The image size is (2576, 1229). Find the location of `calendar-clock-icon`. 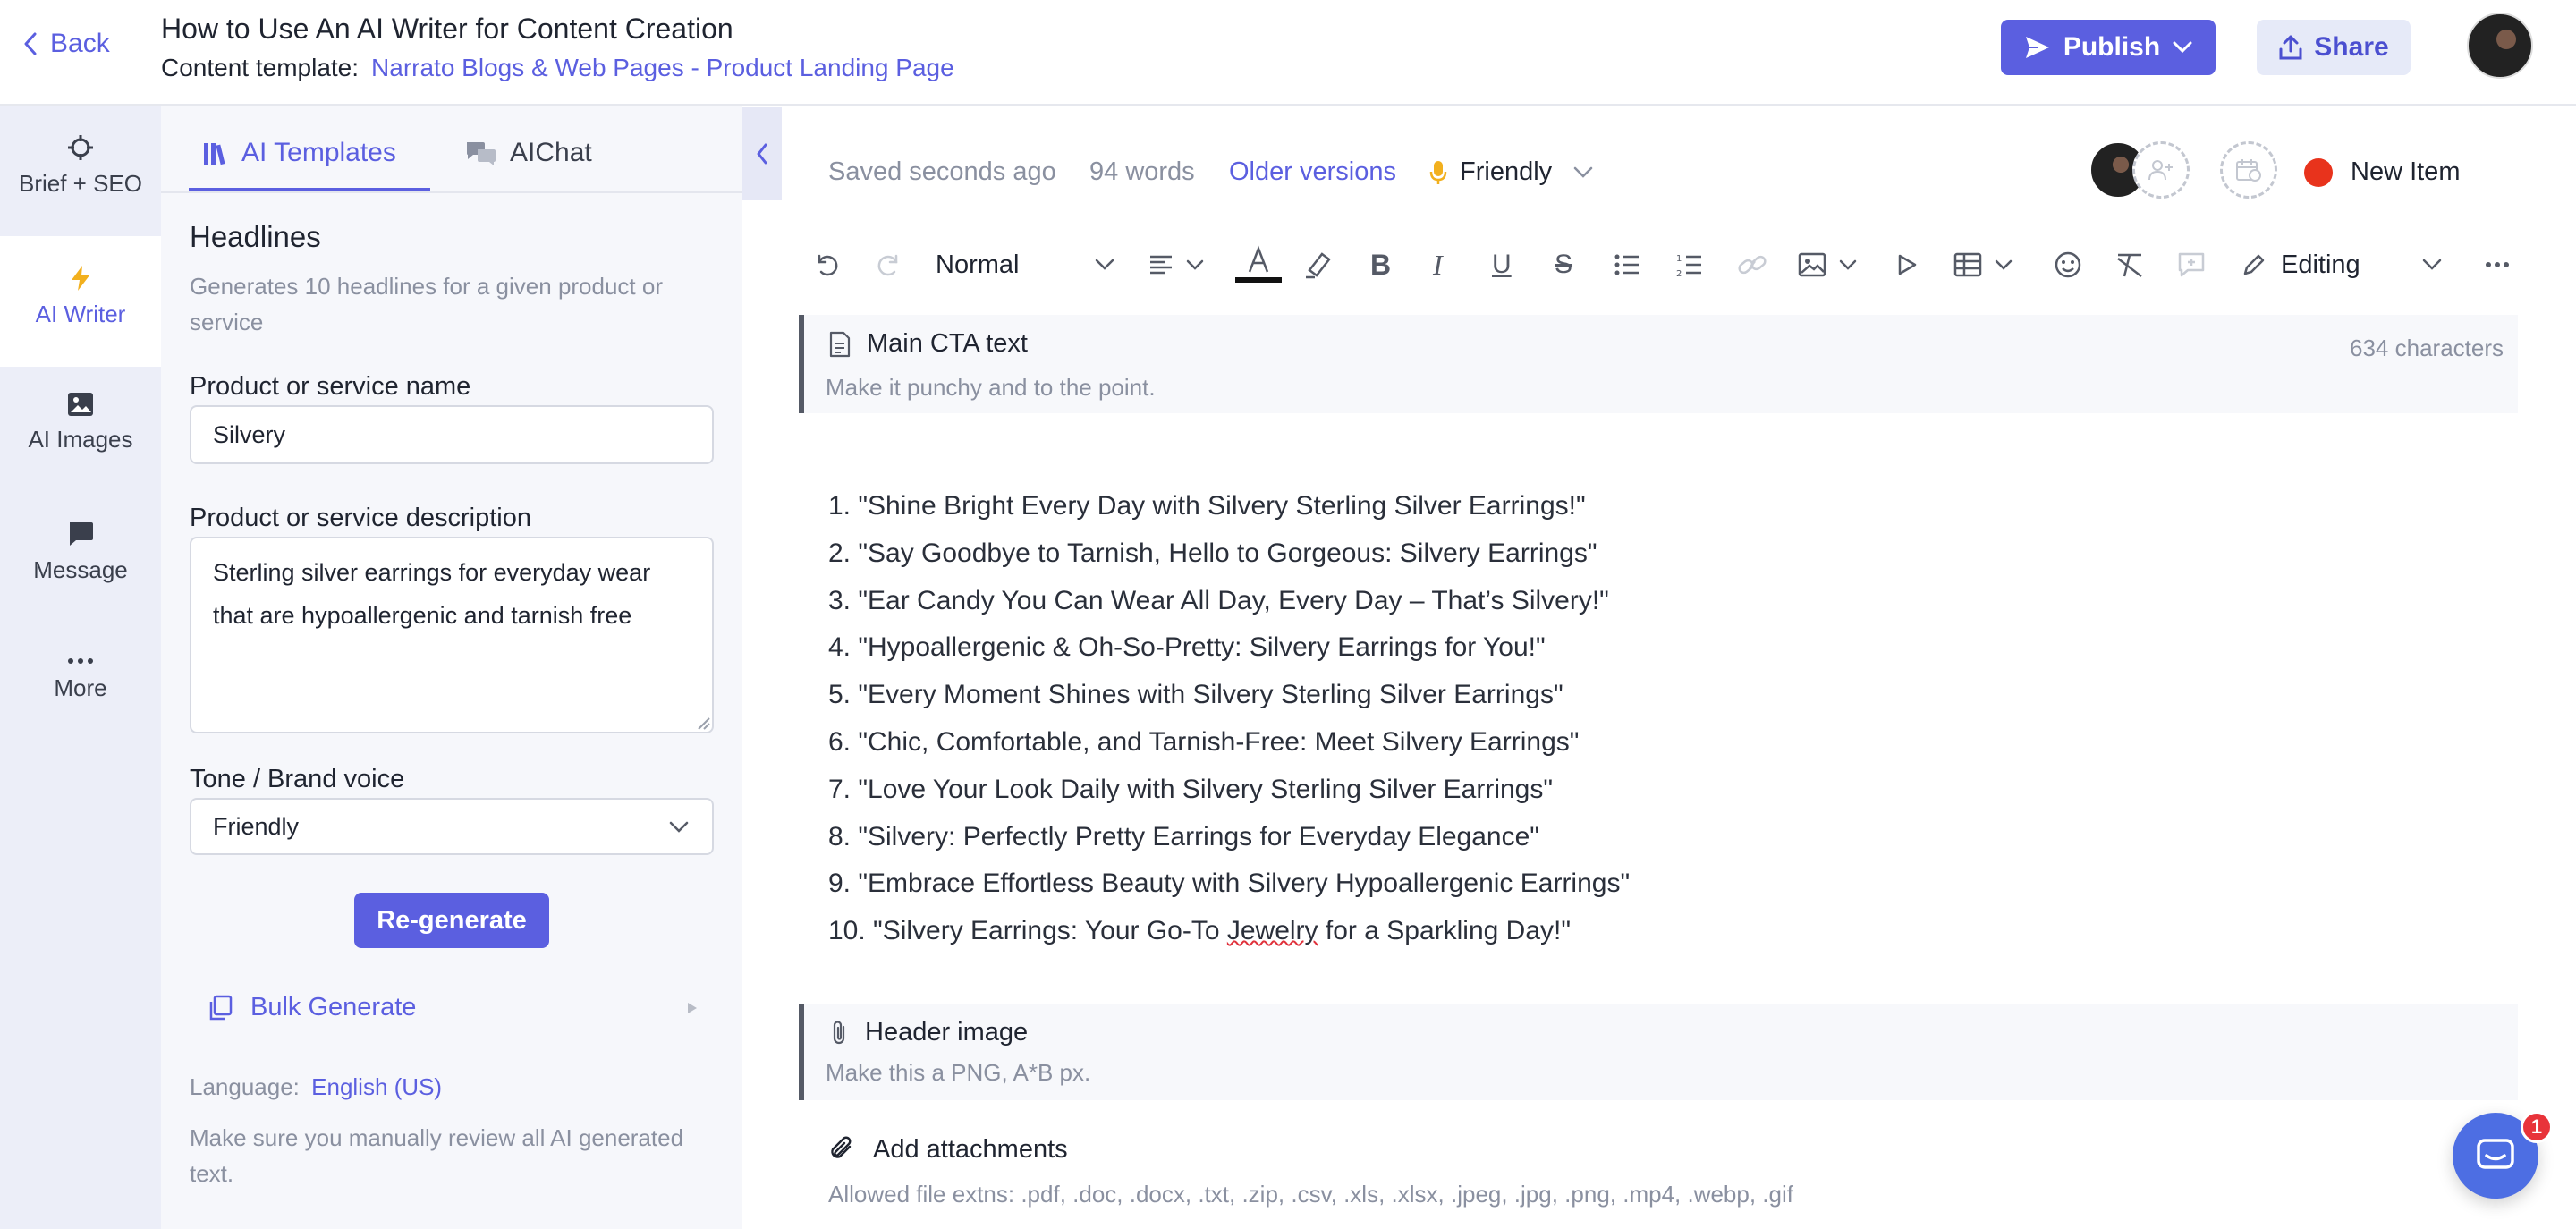

calendar-clock-icon is located at coordinates (2248, 169).